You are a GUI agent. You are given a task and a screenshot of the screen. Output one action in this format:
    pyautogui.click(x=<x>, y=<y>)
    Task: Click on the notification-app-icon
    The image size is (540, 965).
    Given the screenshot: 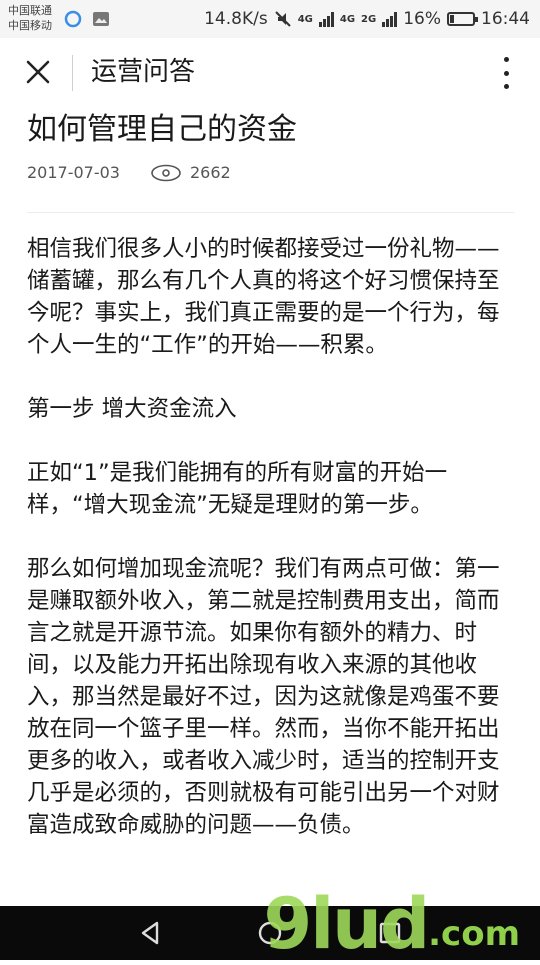 What is the action you would take?
    pyautogui.click(x=73, y=19)
    